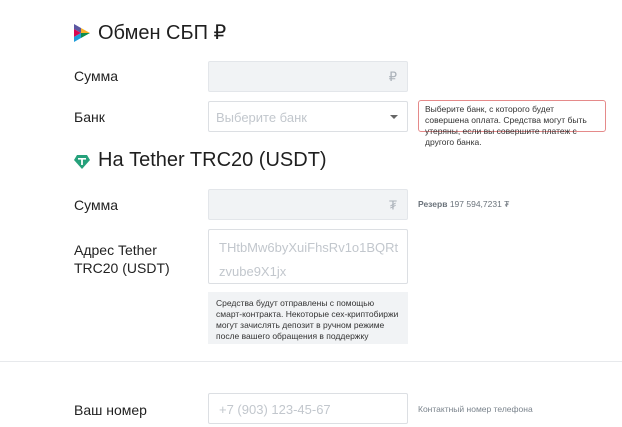 The image size is (622, 427). I want to click on sbp-amount-input: ₽, so click(308, 76).